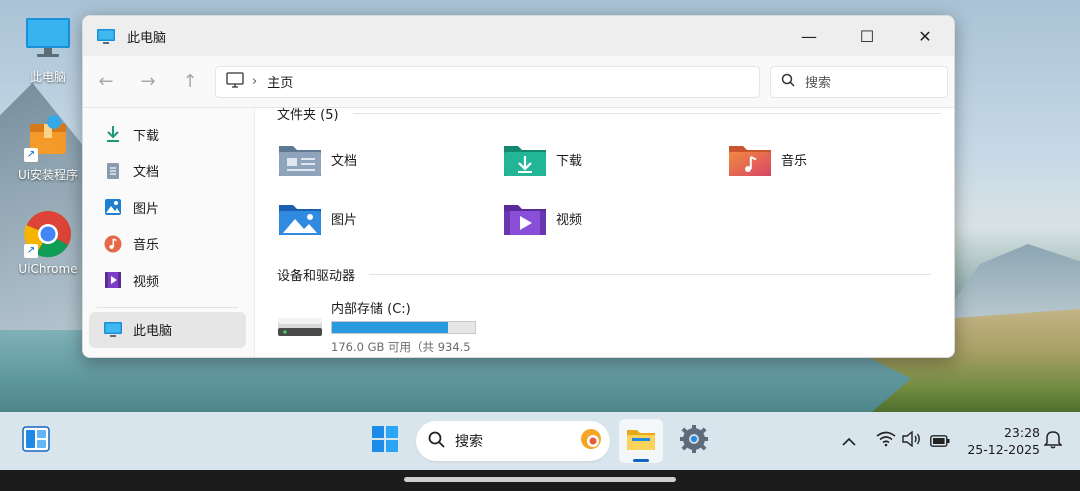 Image resolution: width=1080 pixels, height=491 pixels. Describe the element at coordinates (487, 81) in the screenshot. I see `path-input: › 主页` at that location.